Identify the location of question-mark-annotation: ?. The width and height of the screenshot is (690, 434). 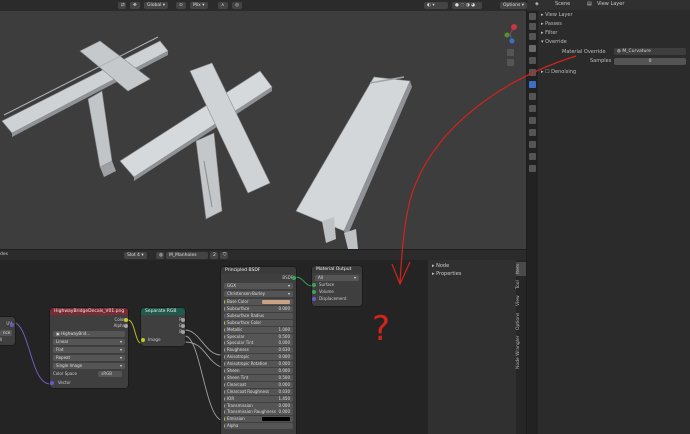
(381, 329).